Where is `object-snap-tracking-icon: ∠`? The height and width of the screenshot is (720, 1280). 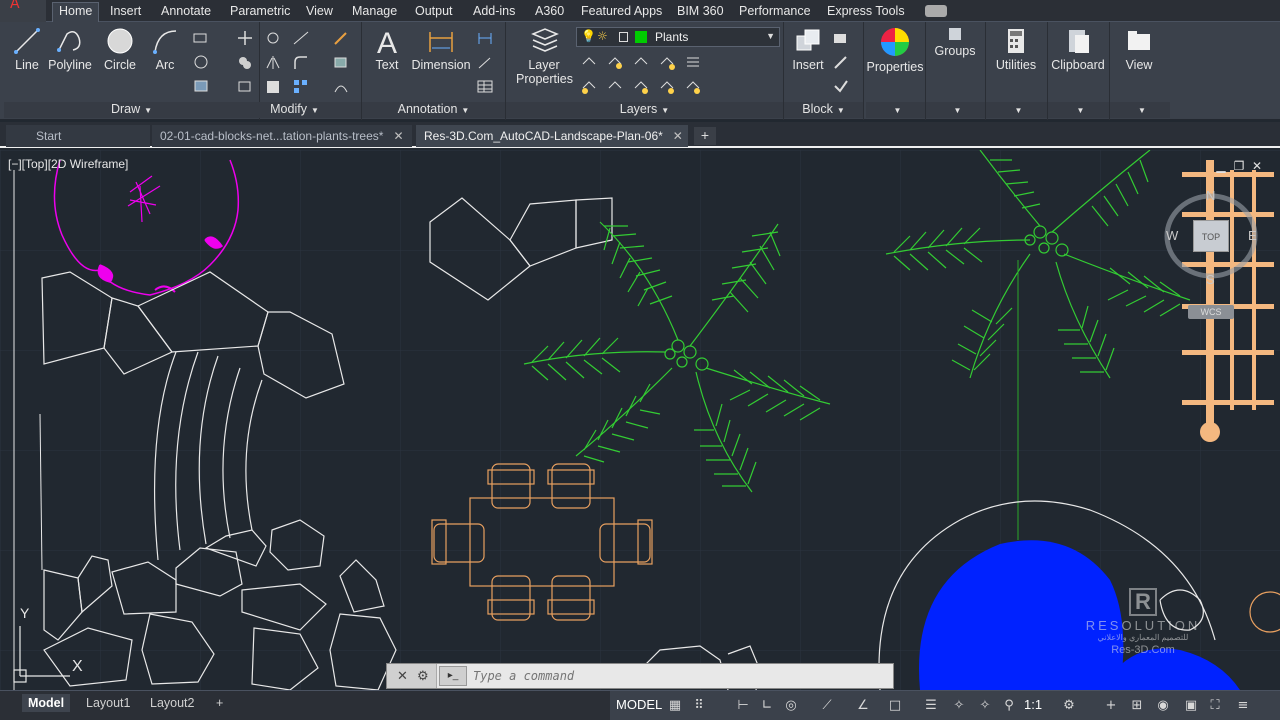
object-snap-tracking-icon: ∠ is located at coordinates (863, 706).